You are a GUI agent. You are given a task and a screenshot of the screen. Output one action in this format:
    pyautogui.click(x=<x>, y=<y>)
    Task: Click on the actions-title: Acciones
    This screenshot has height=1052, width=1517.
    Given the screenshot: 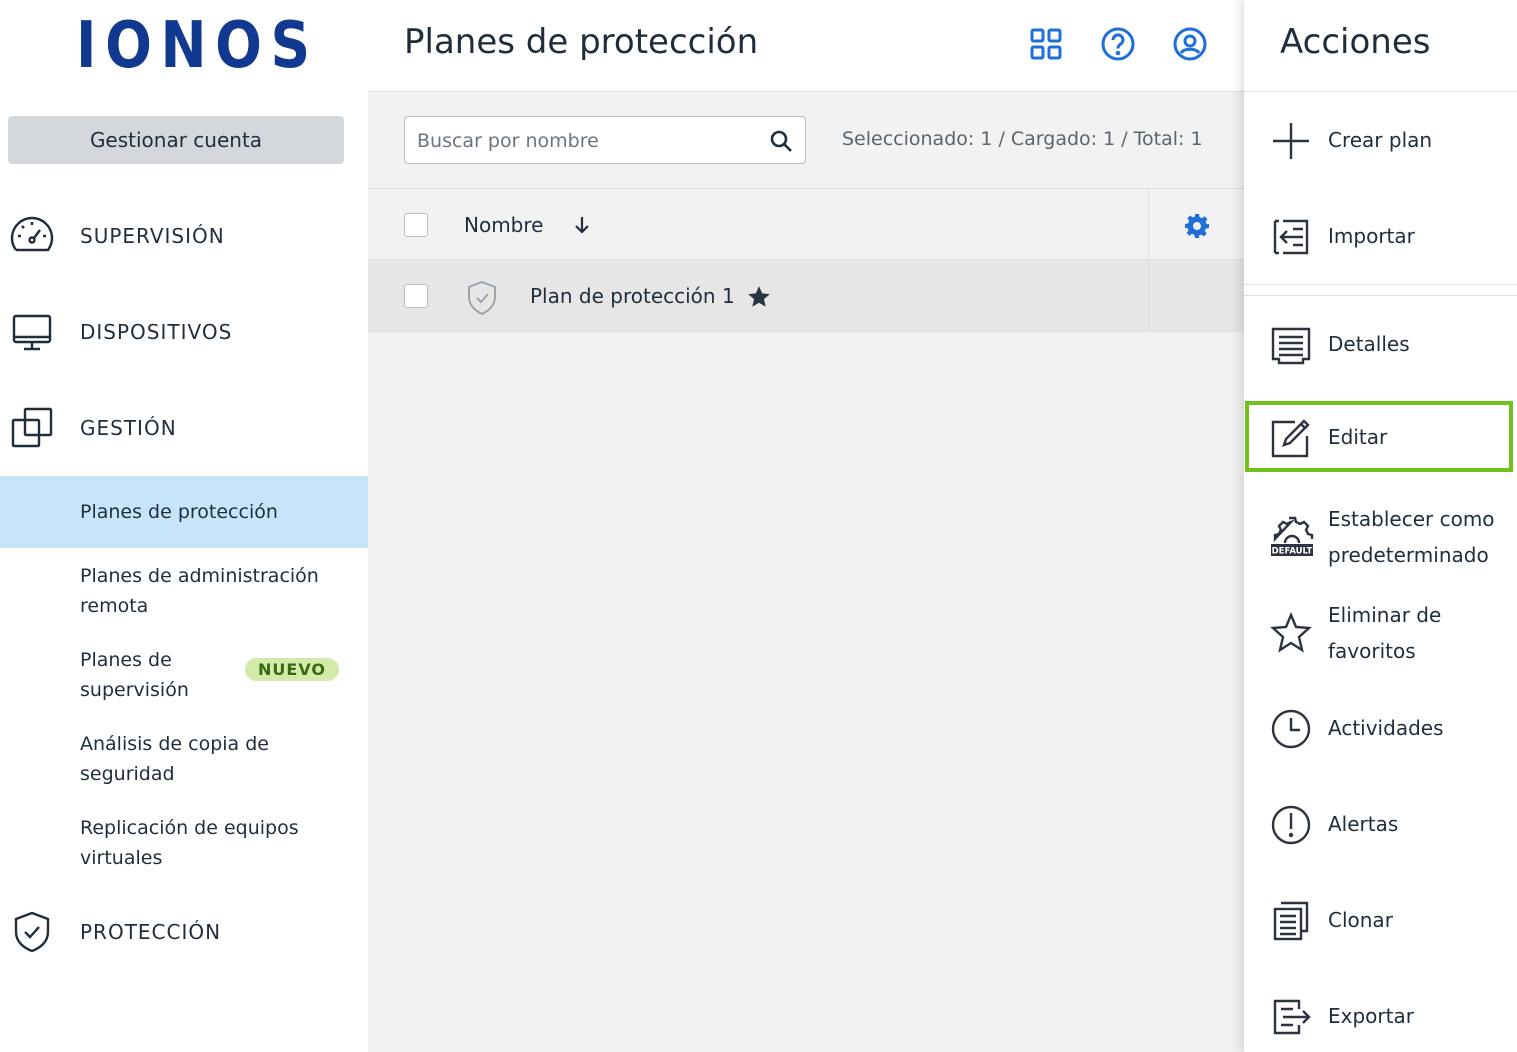 What is the action you would take?
    pyautogui.click(x=1355, y=42)
    